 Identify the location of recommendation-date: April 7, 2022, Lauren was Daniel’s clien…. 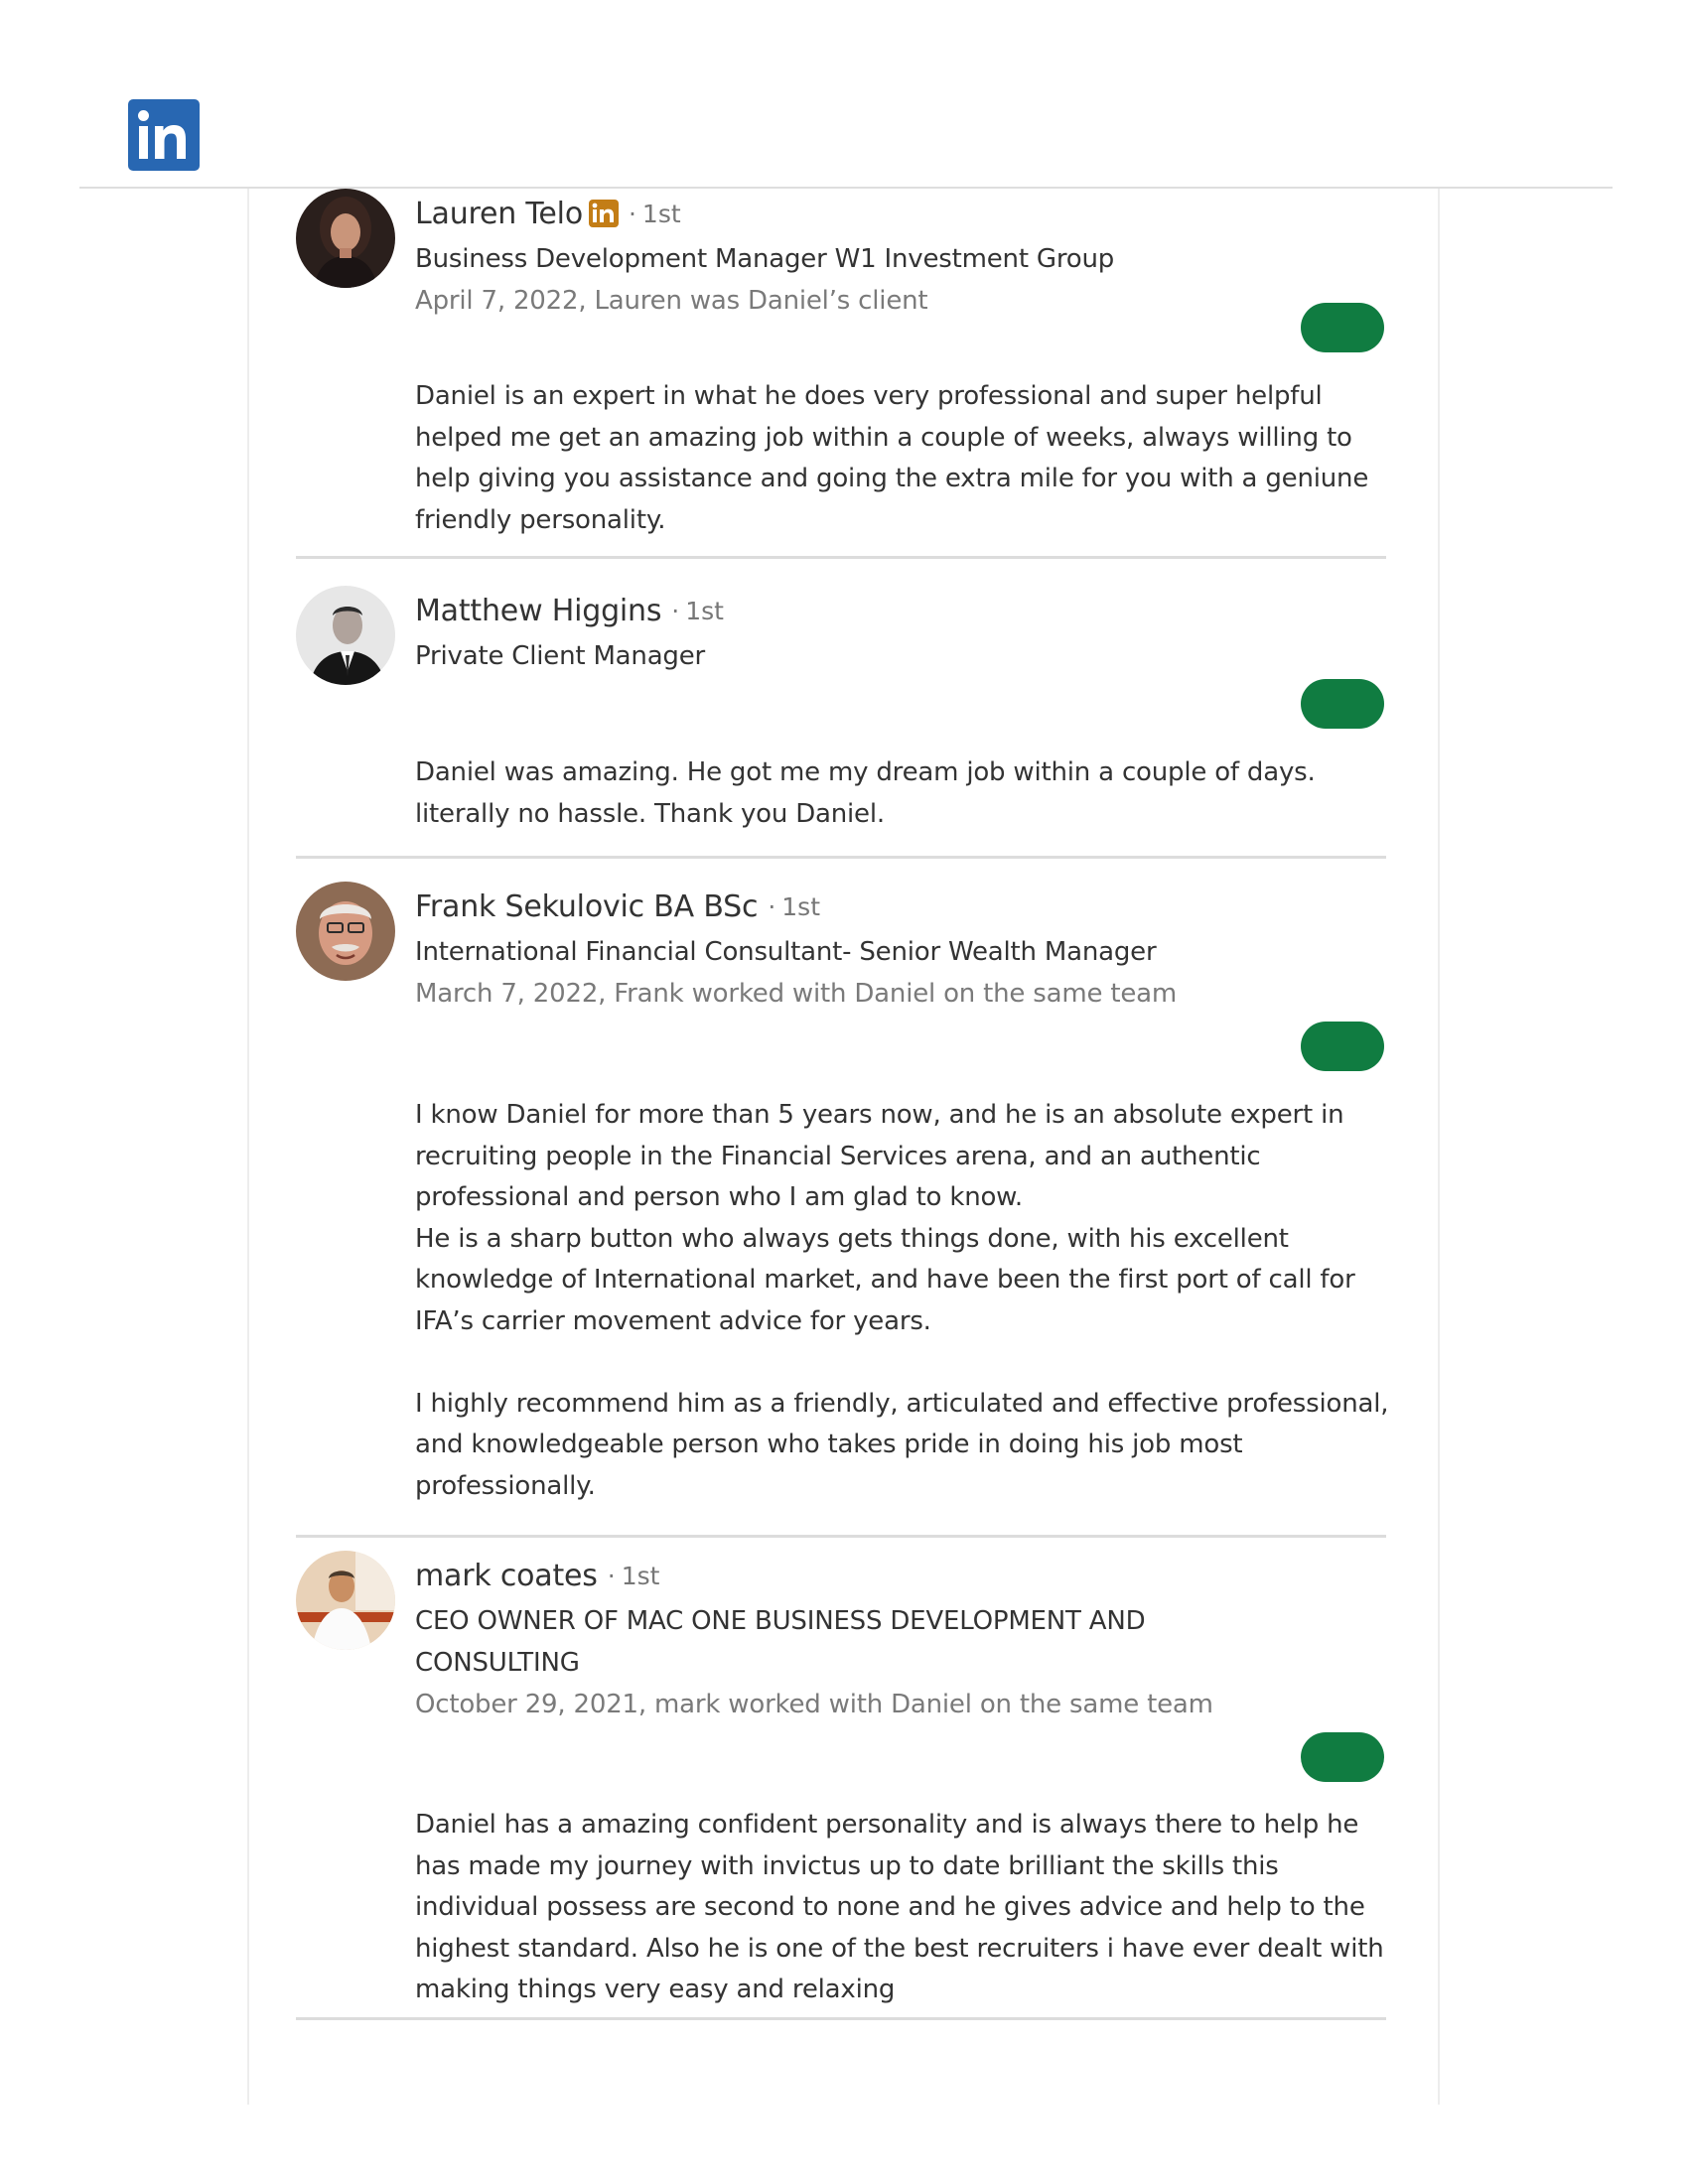
(671, 301).